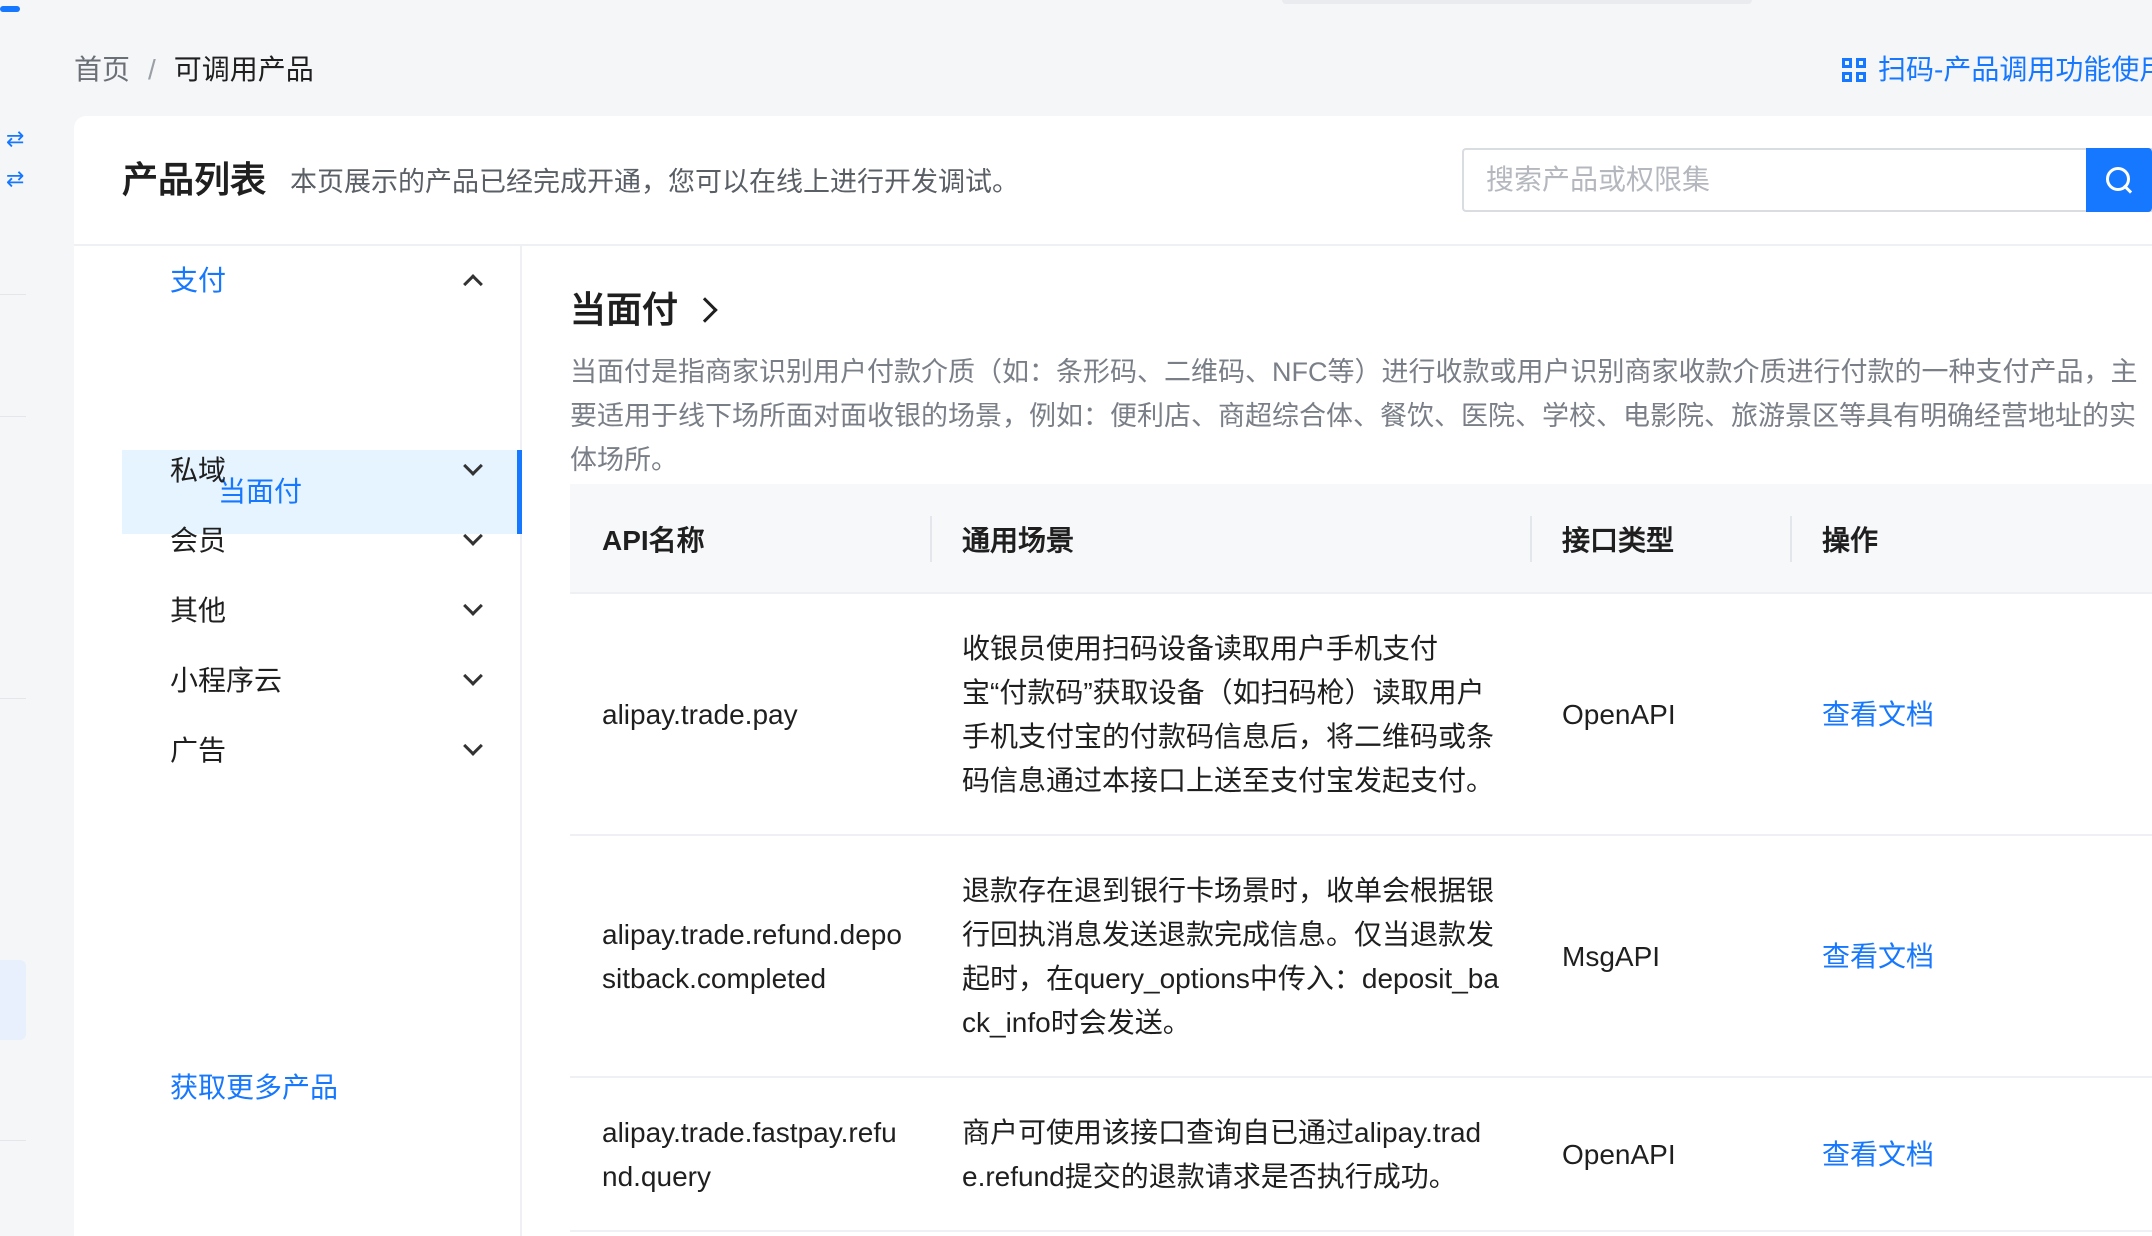 This screenshot has width=2152, height=1236. I want to click on search-box, so click(1807, 180).